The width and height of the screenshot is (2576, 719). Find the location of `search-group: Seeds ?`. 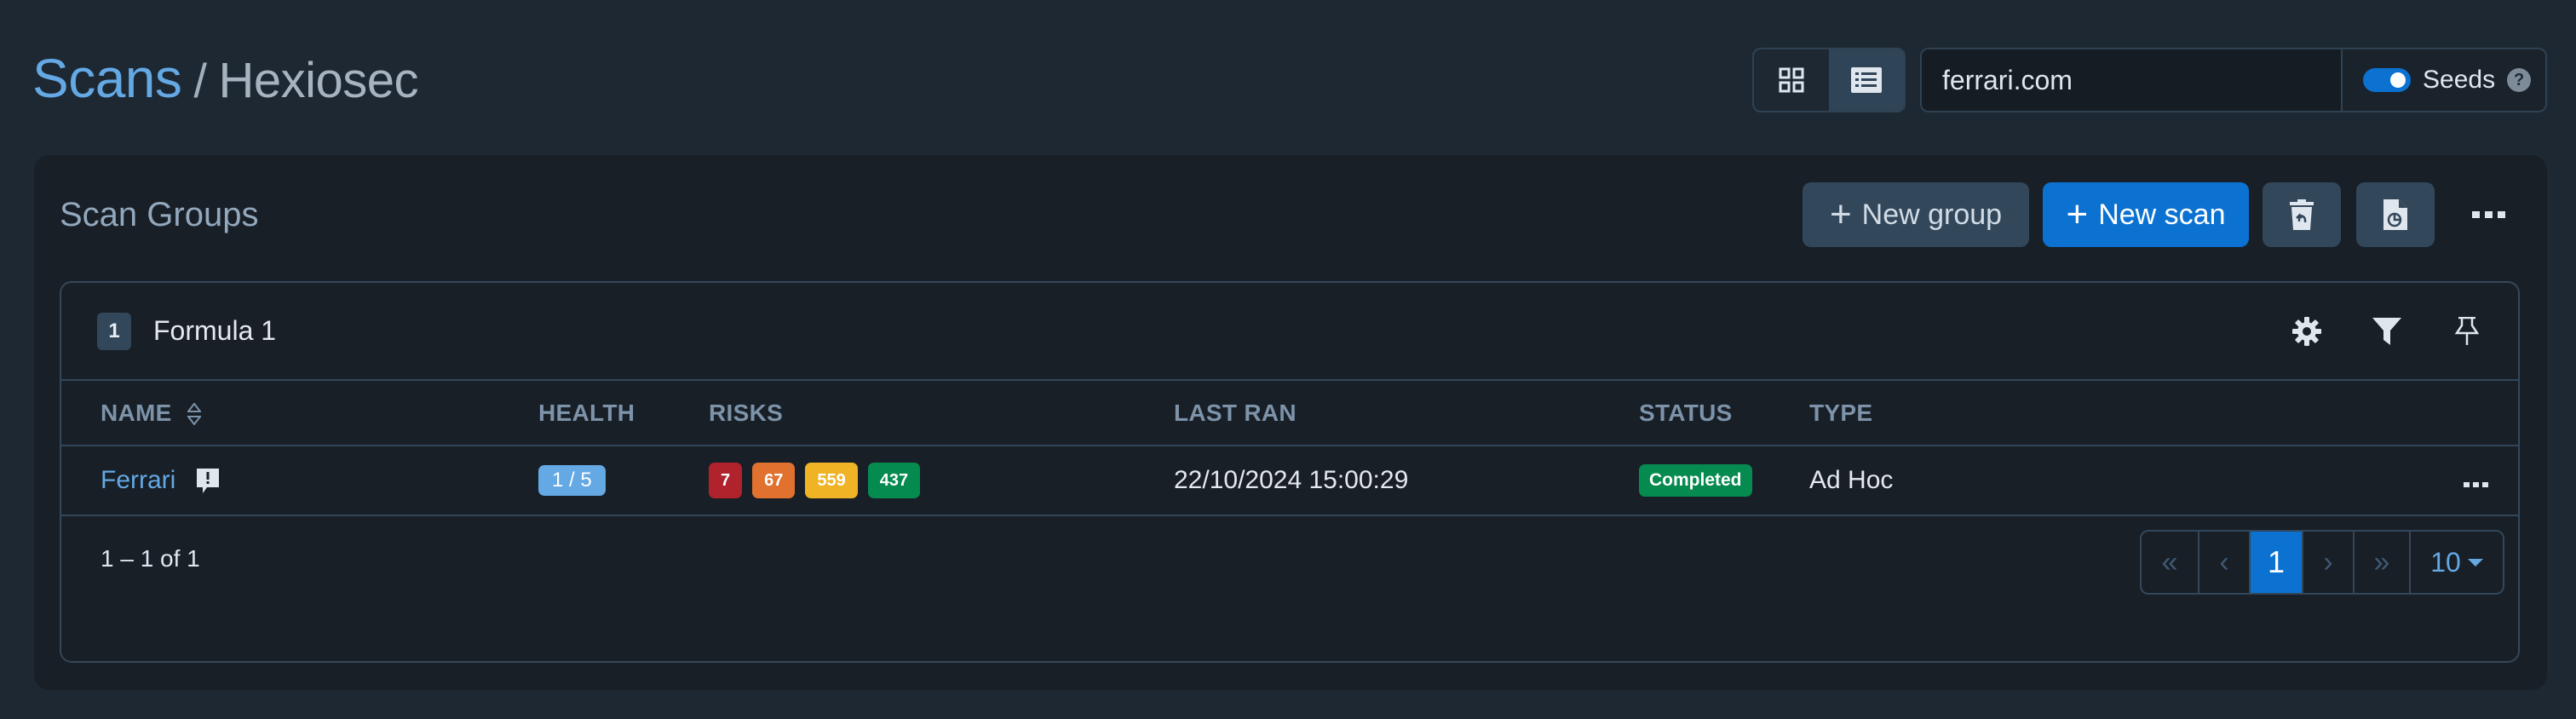

search-group: Seeds ? is located at coordinates (2234, 80).